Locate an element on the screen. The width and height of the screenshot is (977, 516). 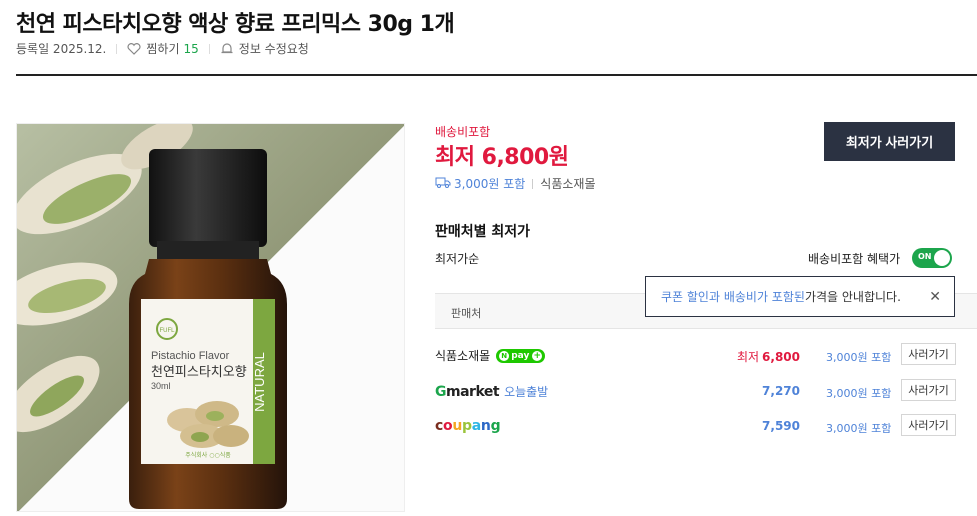
seller-name: 식품소재몰 Npay + is located at coordinates (490, 355).